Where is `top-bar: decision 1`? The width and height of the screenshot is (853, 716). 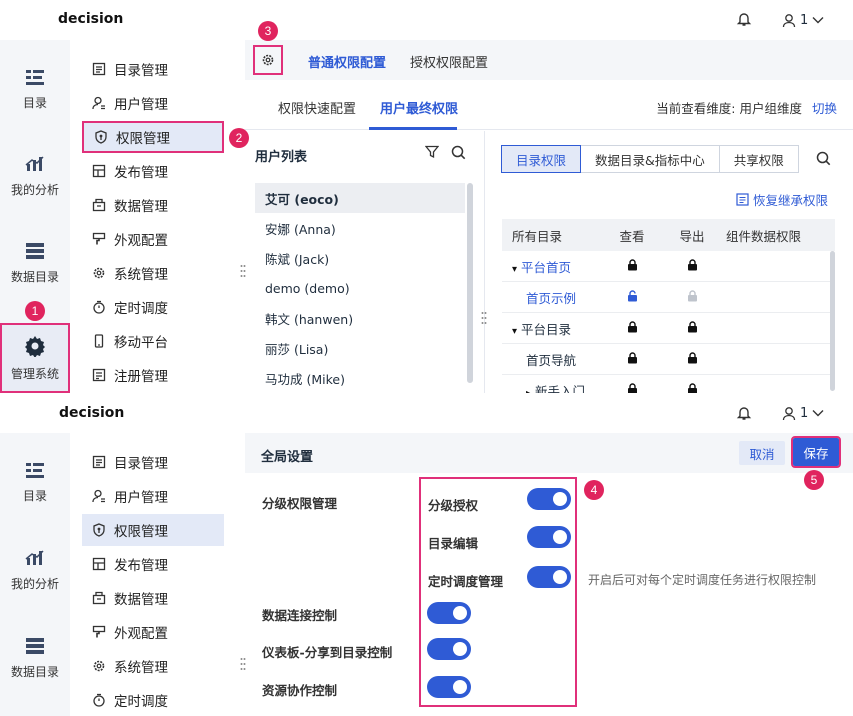 top-bar: decision 1 is located at coordinates (426, 413).